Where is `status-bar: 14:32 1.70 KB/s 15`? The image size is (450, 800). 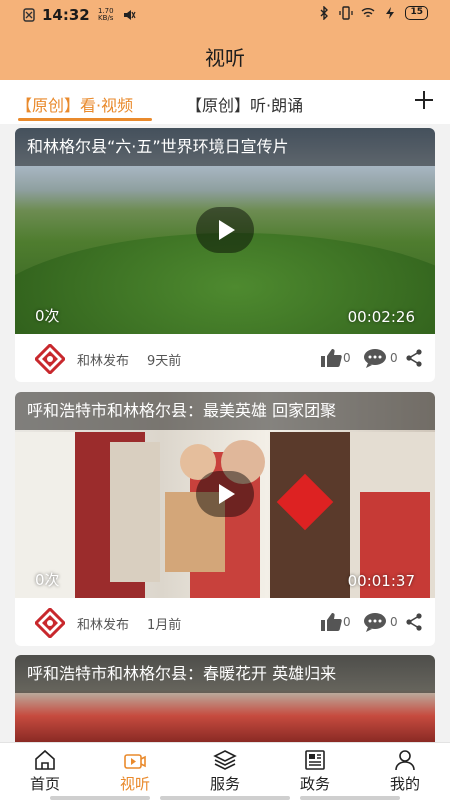
status-bar: 14:32 1.70 KB/s 15 is located at coordinates (225, 15).